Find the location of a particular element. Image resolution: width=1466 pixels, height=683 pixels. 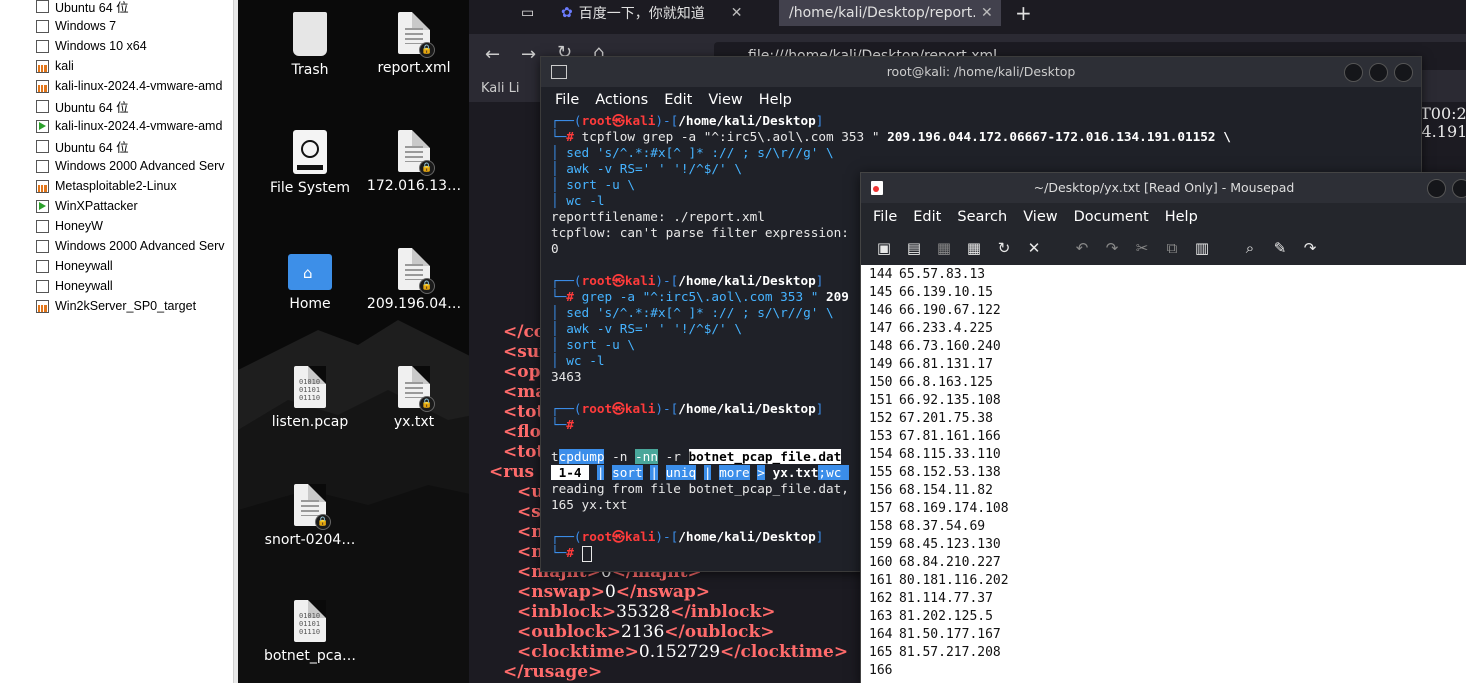

lock-icon: 🔒 is located at coordinates (427, 50).